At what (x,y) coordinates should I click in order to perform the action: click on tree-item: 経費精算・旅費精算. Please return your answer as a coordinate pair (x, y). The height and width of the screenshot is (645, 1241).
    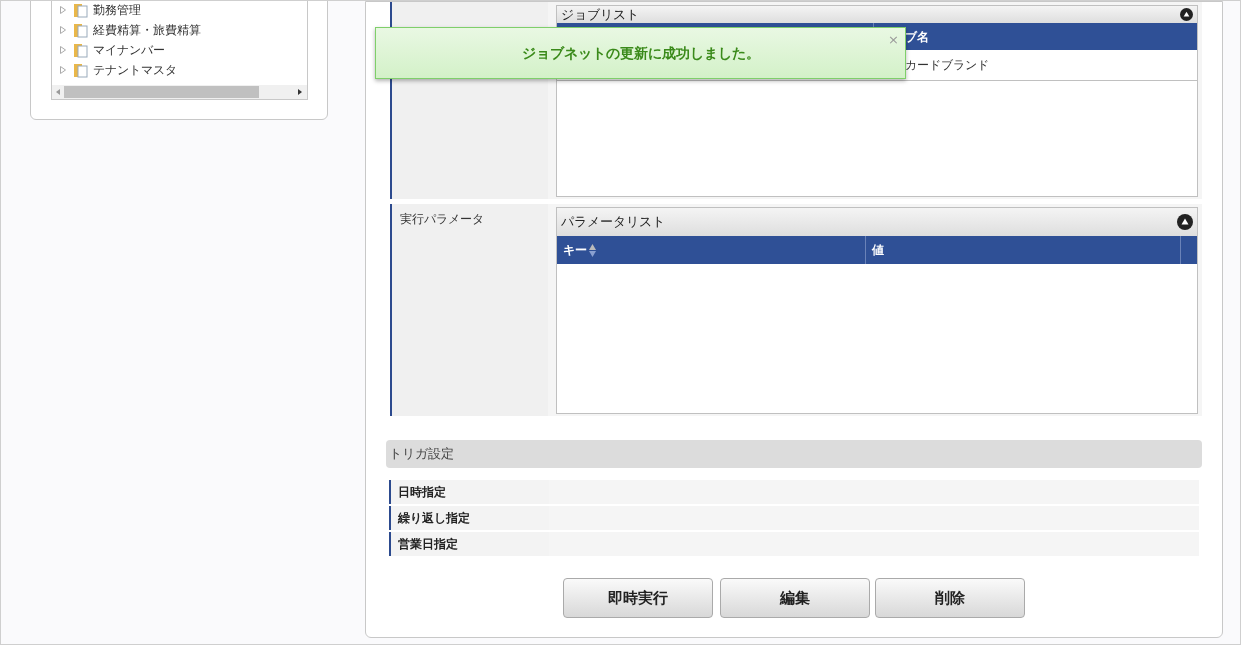
    Looking at the image, I should click on (183, 30).